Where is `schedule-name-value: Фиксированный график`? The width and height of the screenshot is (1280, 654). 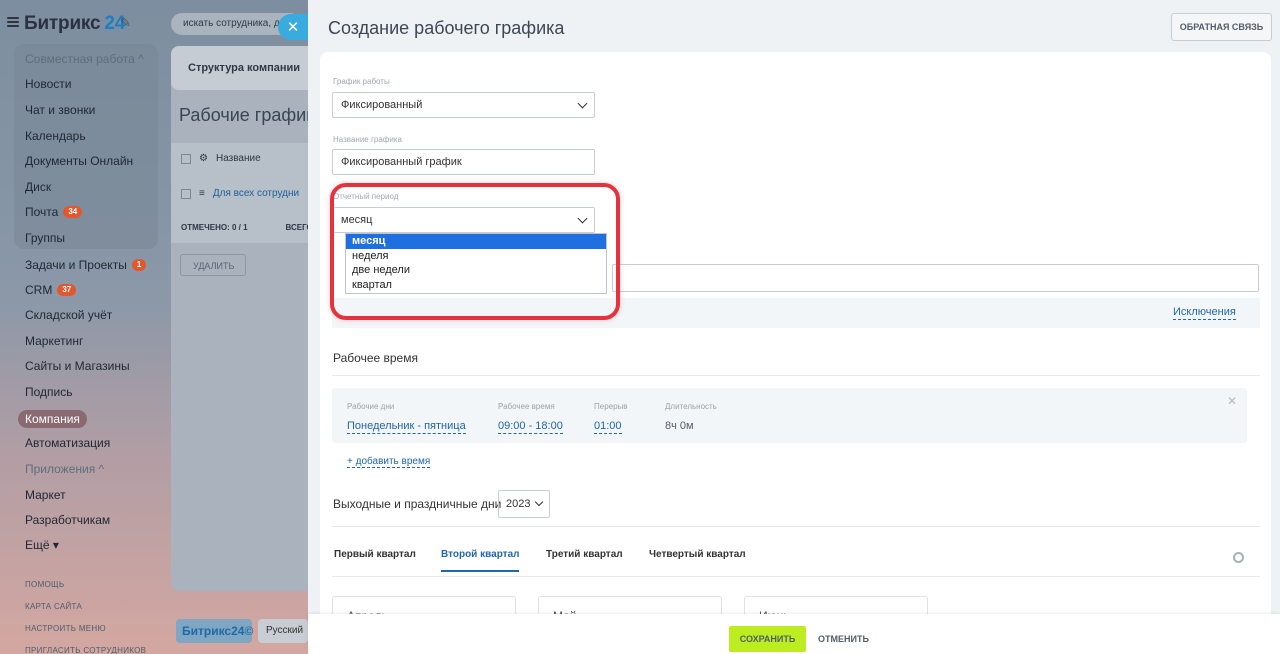 schedule-name-value: Фиксированный график is located at coordinates (401, 162).